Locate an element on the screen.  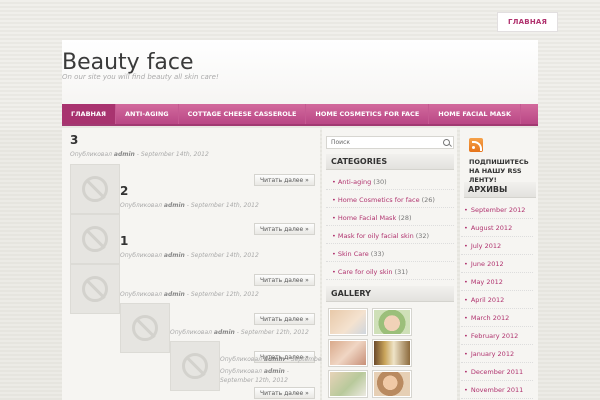
archive-link: September 2012 is located at coordinates (497, 210).